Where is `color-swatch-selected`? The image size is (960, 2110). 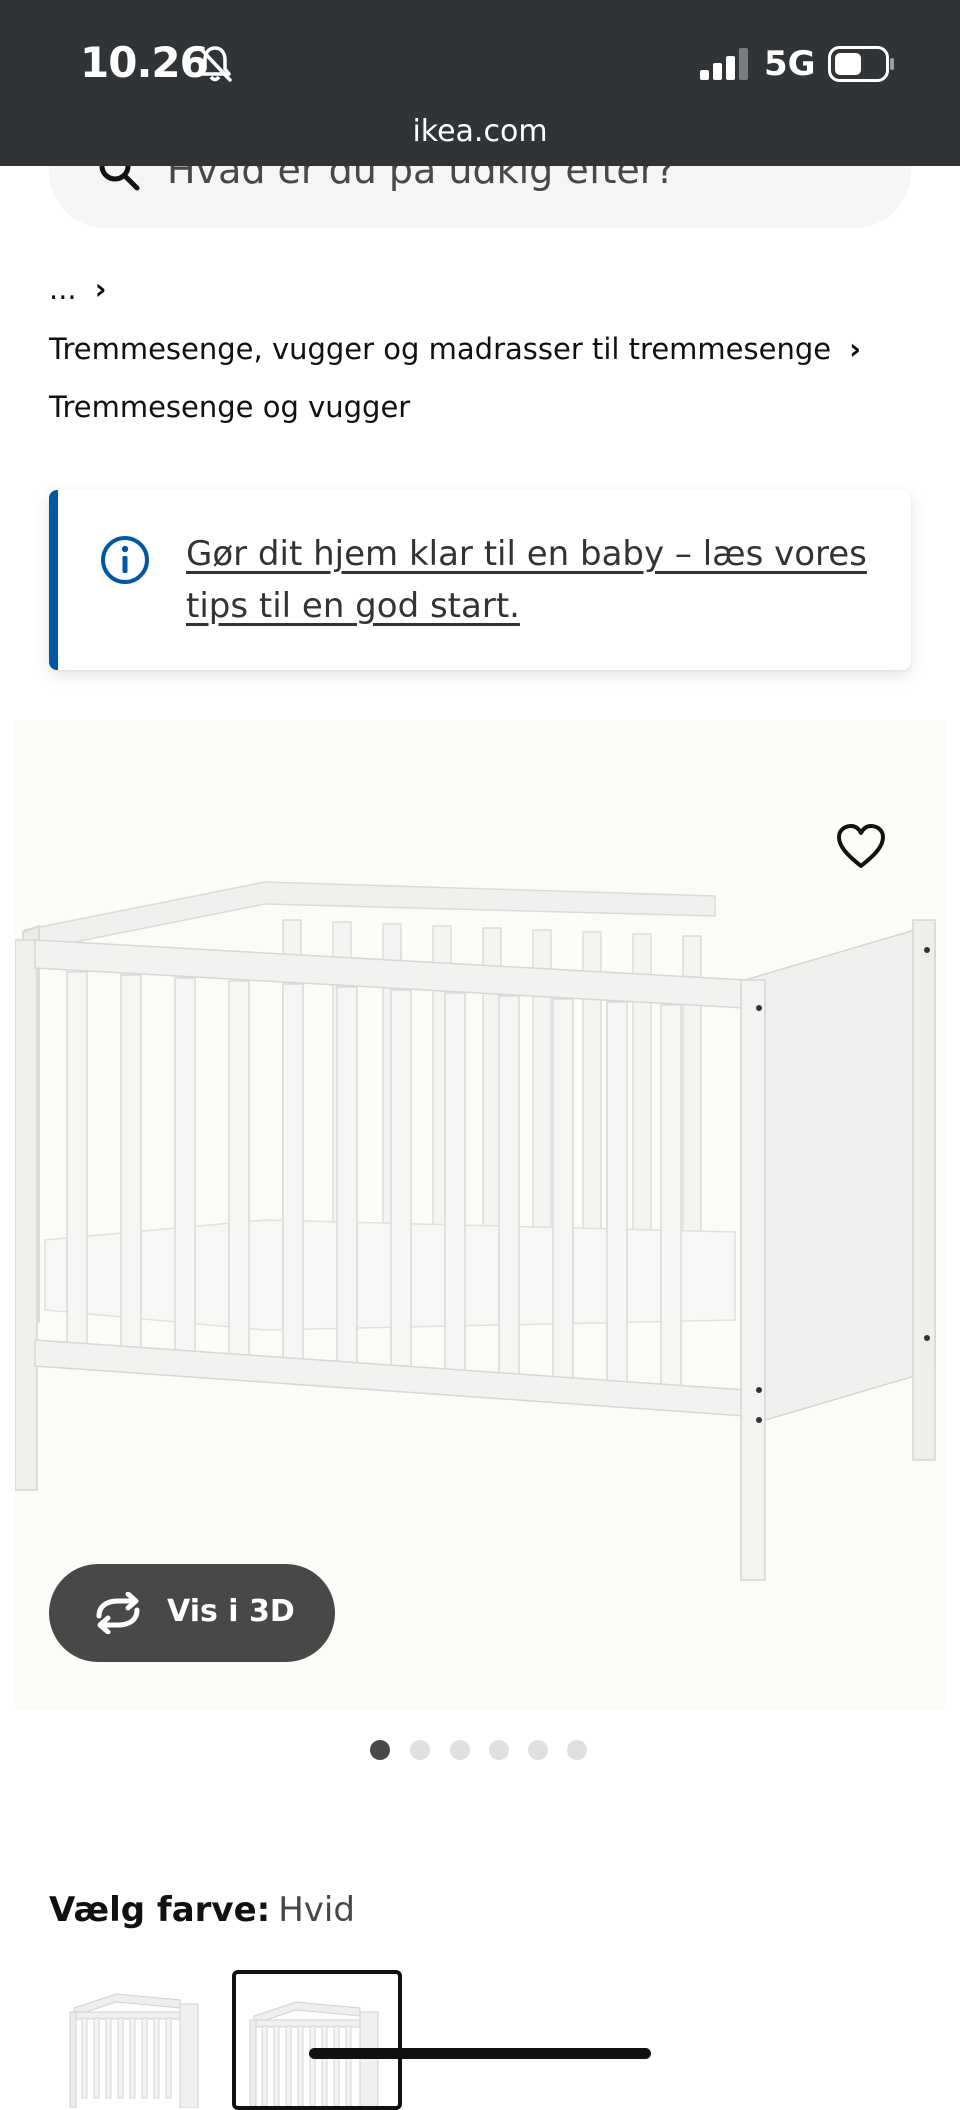
color-swatch-selected is located at coordinates (317, 2040).